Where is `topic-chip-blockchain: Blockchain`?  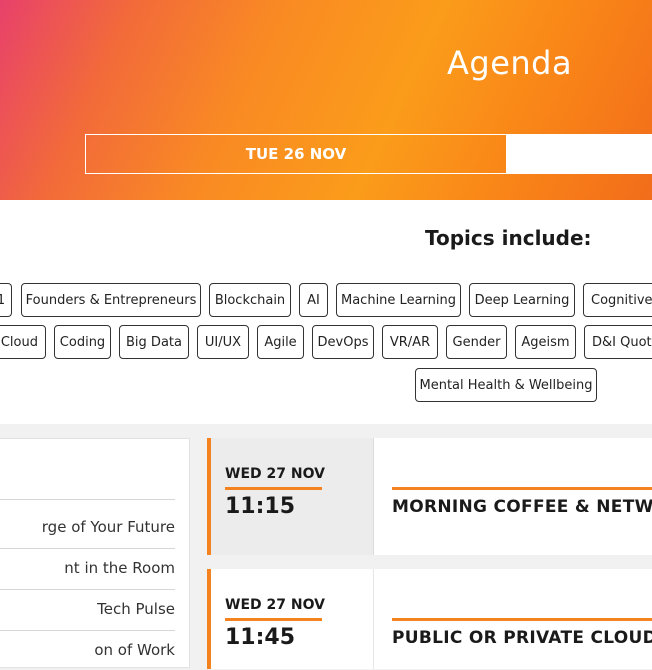
topic-chip-blockchain: Blockchain is located at coordinates (250, 300).